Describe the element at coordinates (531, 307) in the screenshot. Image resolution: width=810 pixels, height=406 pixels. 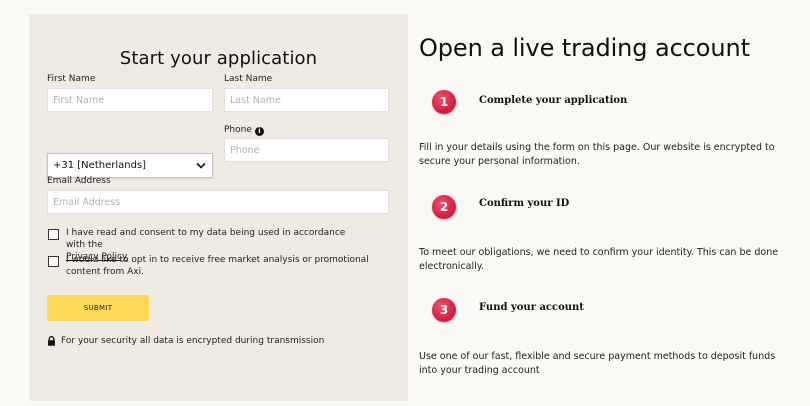
I see `step-3-title: Fund your account` at that location.